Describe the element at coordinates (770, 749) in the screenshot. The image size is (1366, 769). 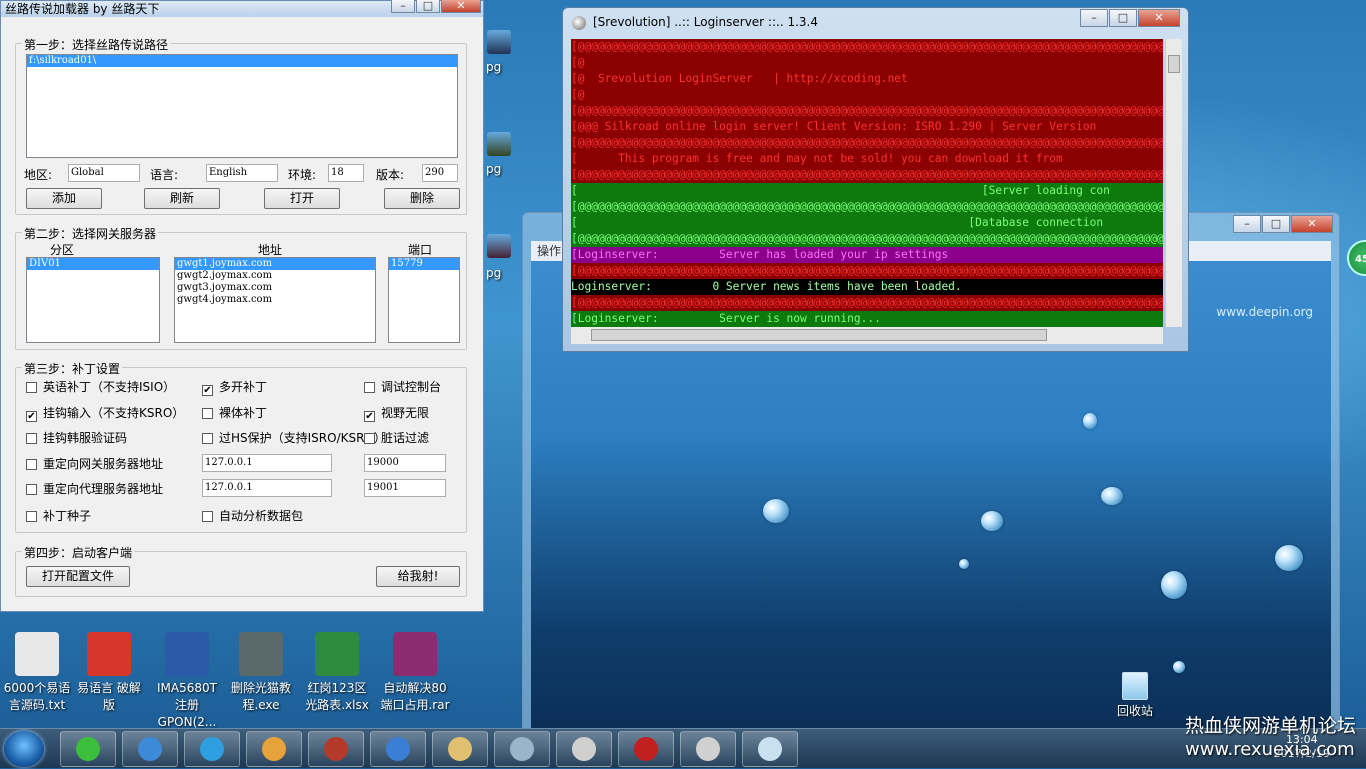
I see `taskbar-notepad-button` at that location.